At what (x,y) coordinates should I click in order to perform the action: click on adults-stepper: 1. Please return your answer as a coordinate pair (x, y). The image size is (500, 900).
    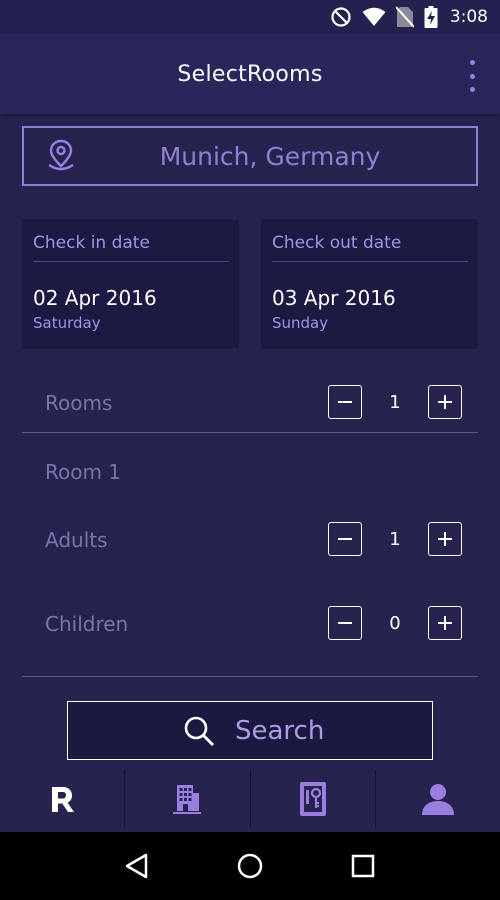
    Looking at the image, I should click on (395, 539).